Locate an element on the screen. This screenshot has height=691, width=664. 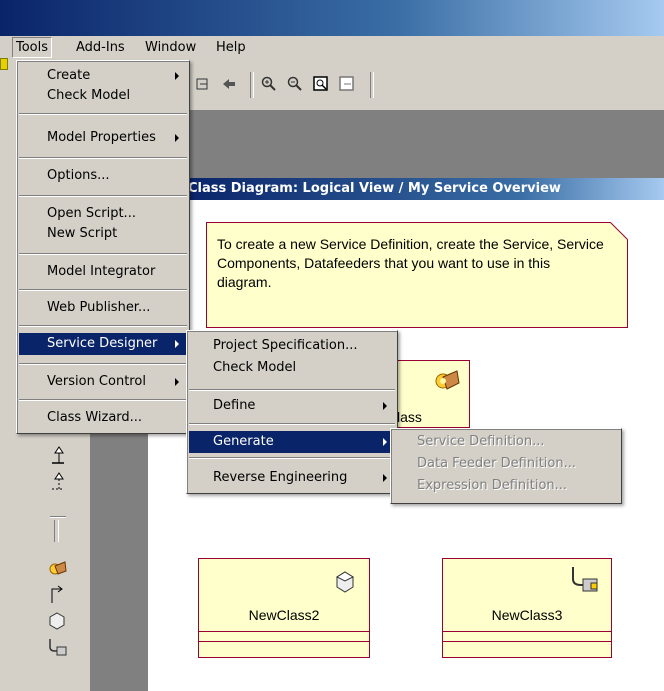
menu-item-service-designer: Service Designer is located at coordinates (103, 344).